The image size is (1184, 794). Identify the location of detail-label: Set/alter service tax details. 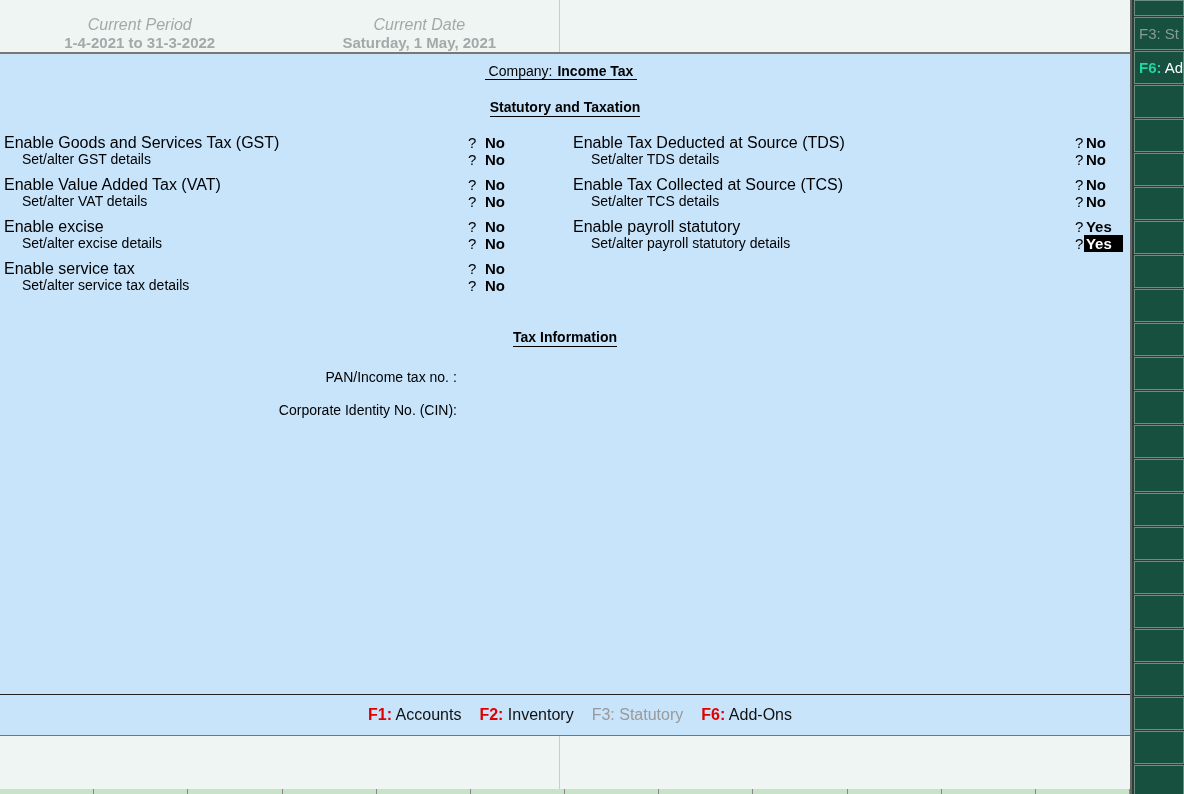
(106, 285).